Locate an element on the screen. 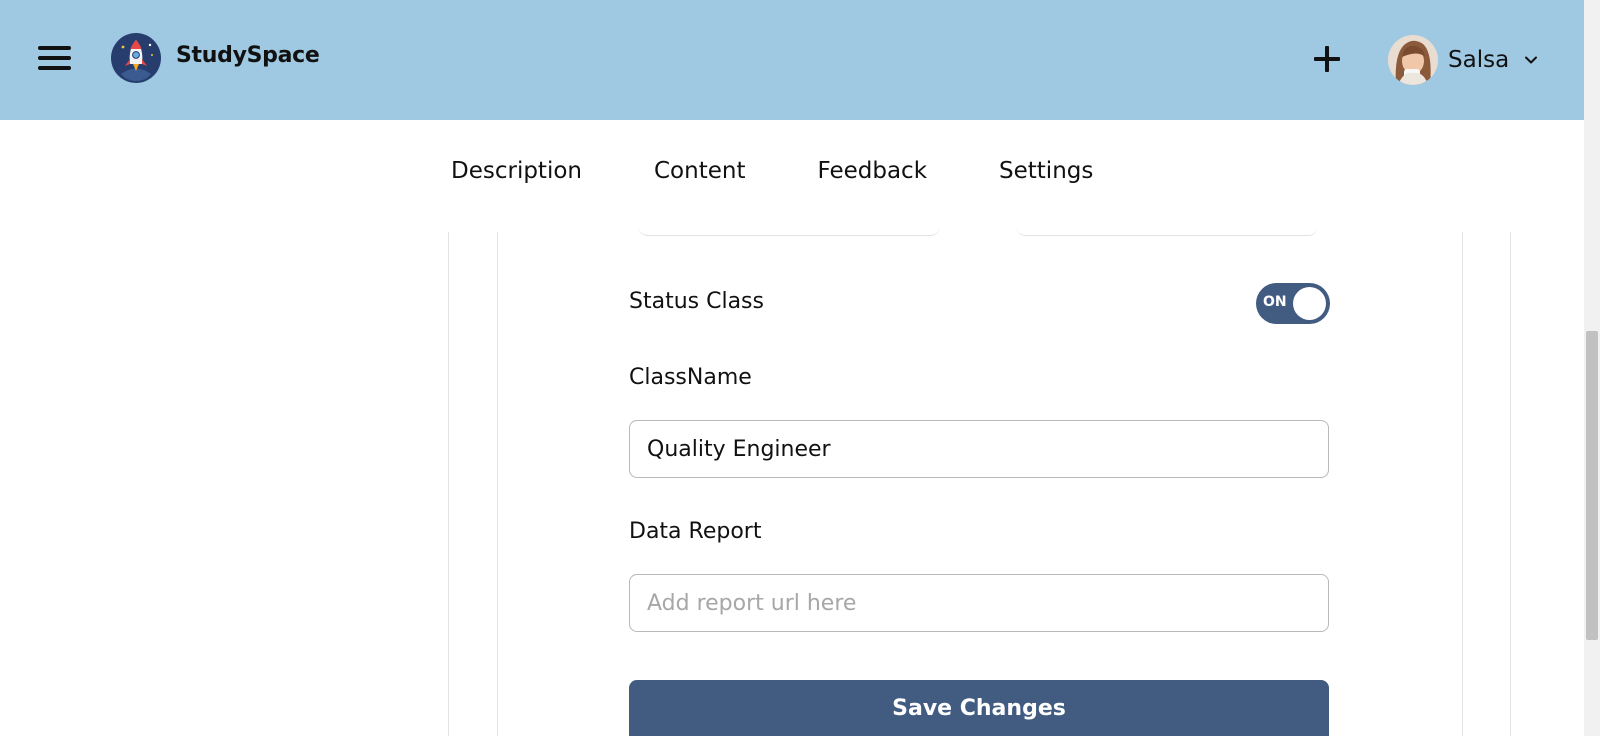 The width and height of the screenshot is (1600, 736). toggle-knob is located at coordinates (1309, 303).